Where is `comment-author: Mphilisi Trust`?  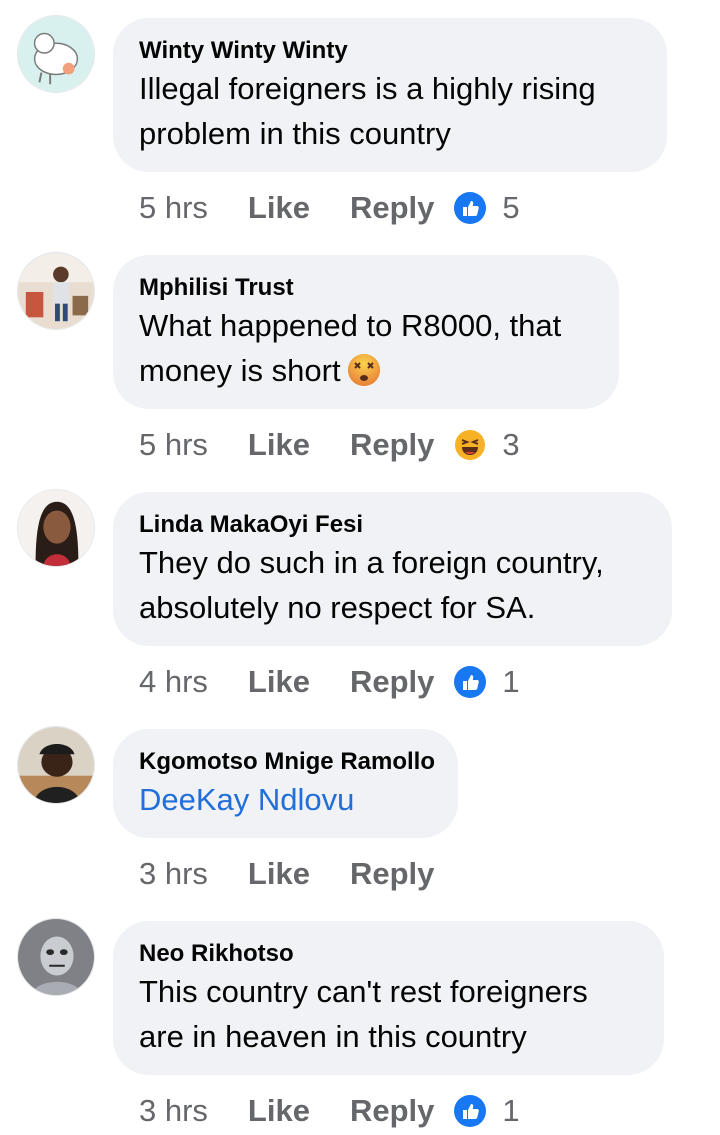
comment-author: Mphilisi Trust is located at coordinates (366, 288).